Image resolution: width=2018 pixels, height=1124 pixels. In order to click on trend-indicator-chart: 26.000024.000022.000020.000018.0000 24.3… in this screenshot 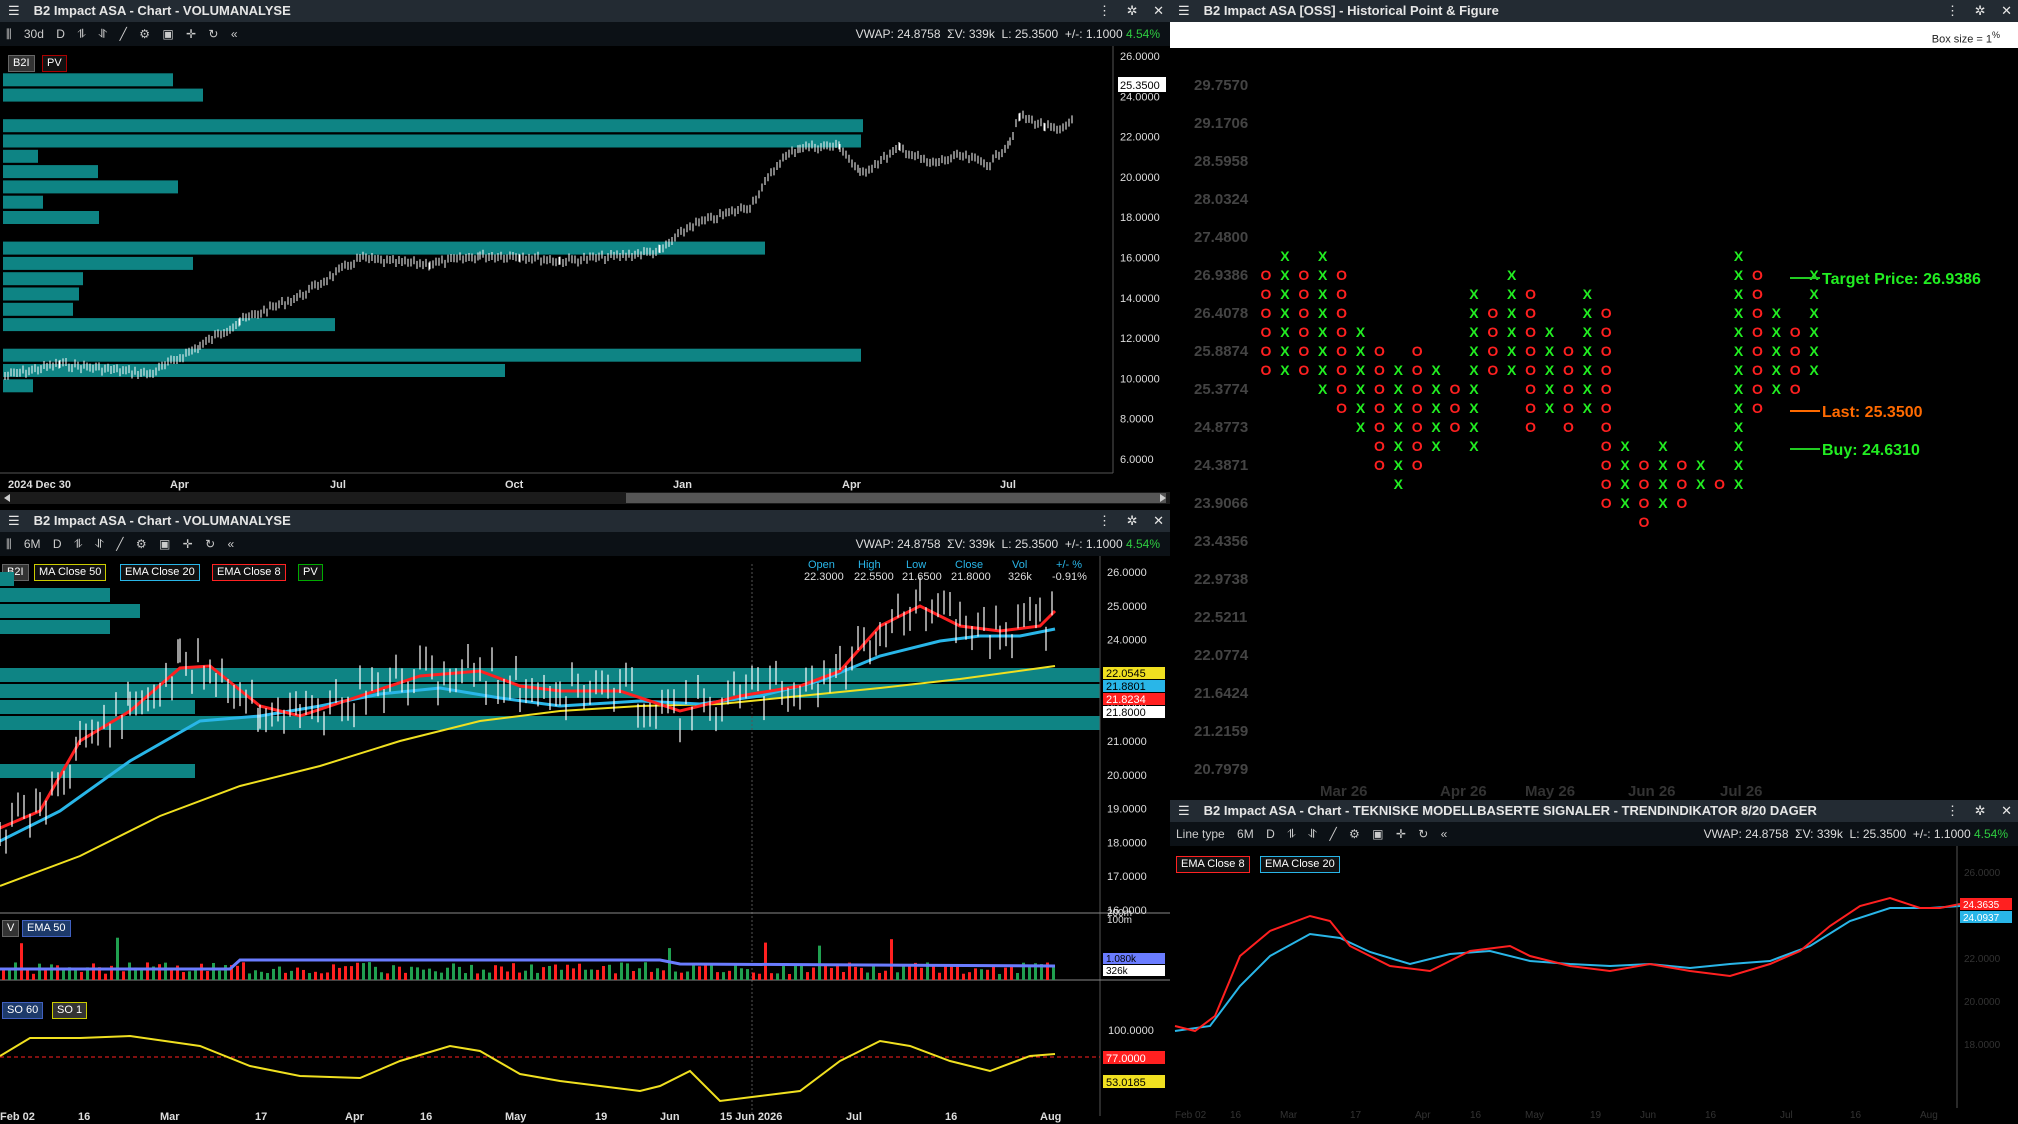, I will do `click(1594, 985)`.